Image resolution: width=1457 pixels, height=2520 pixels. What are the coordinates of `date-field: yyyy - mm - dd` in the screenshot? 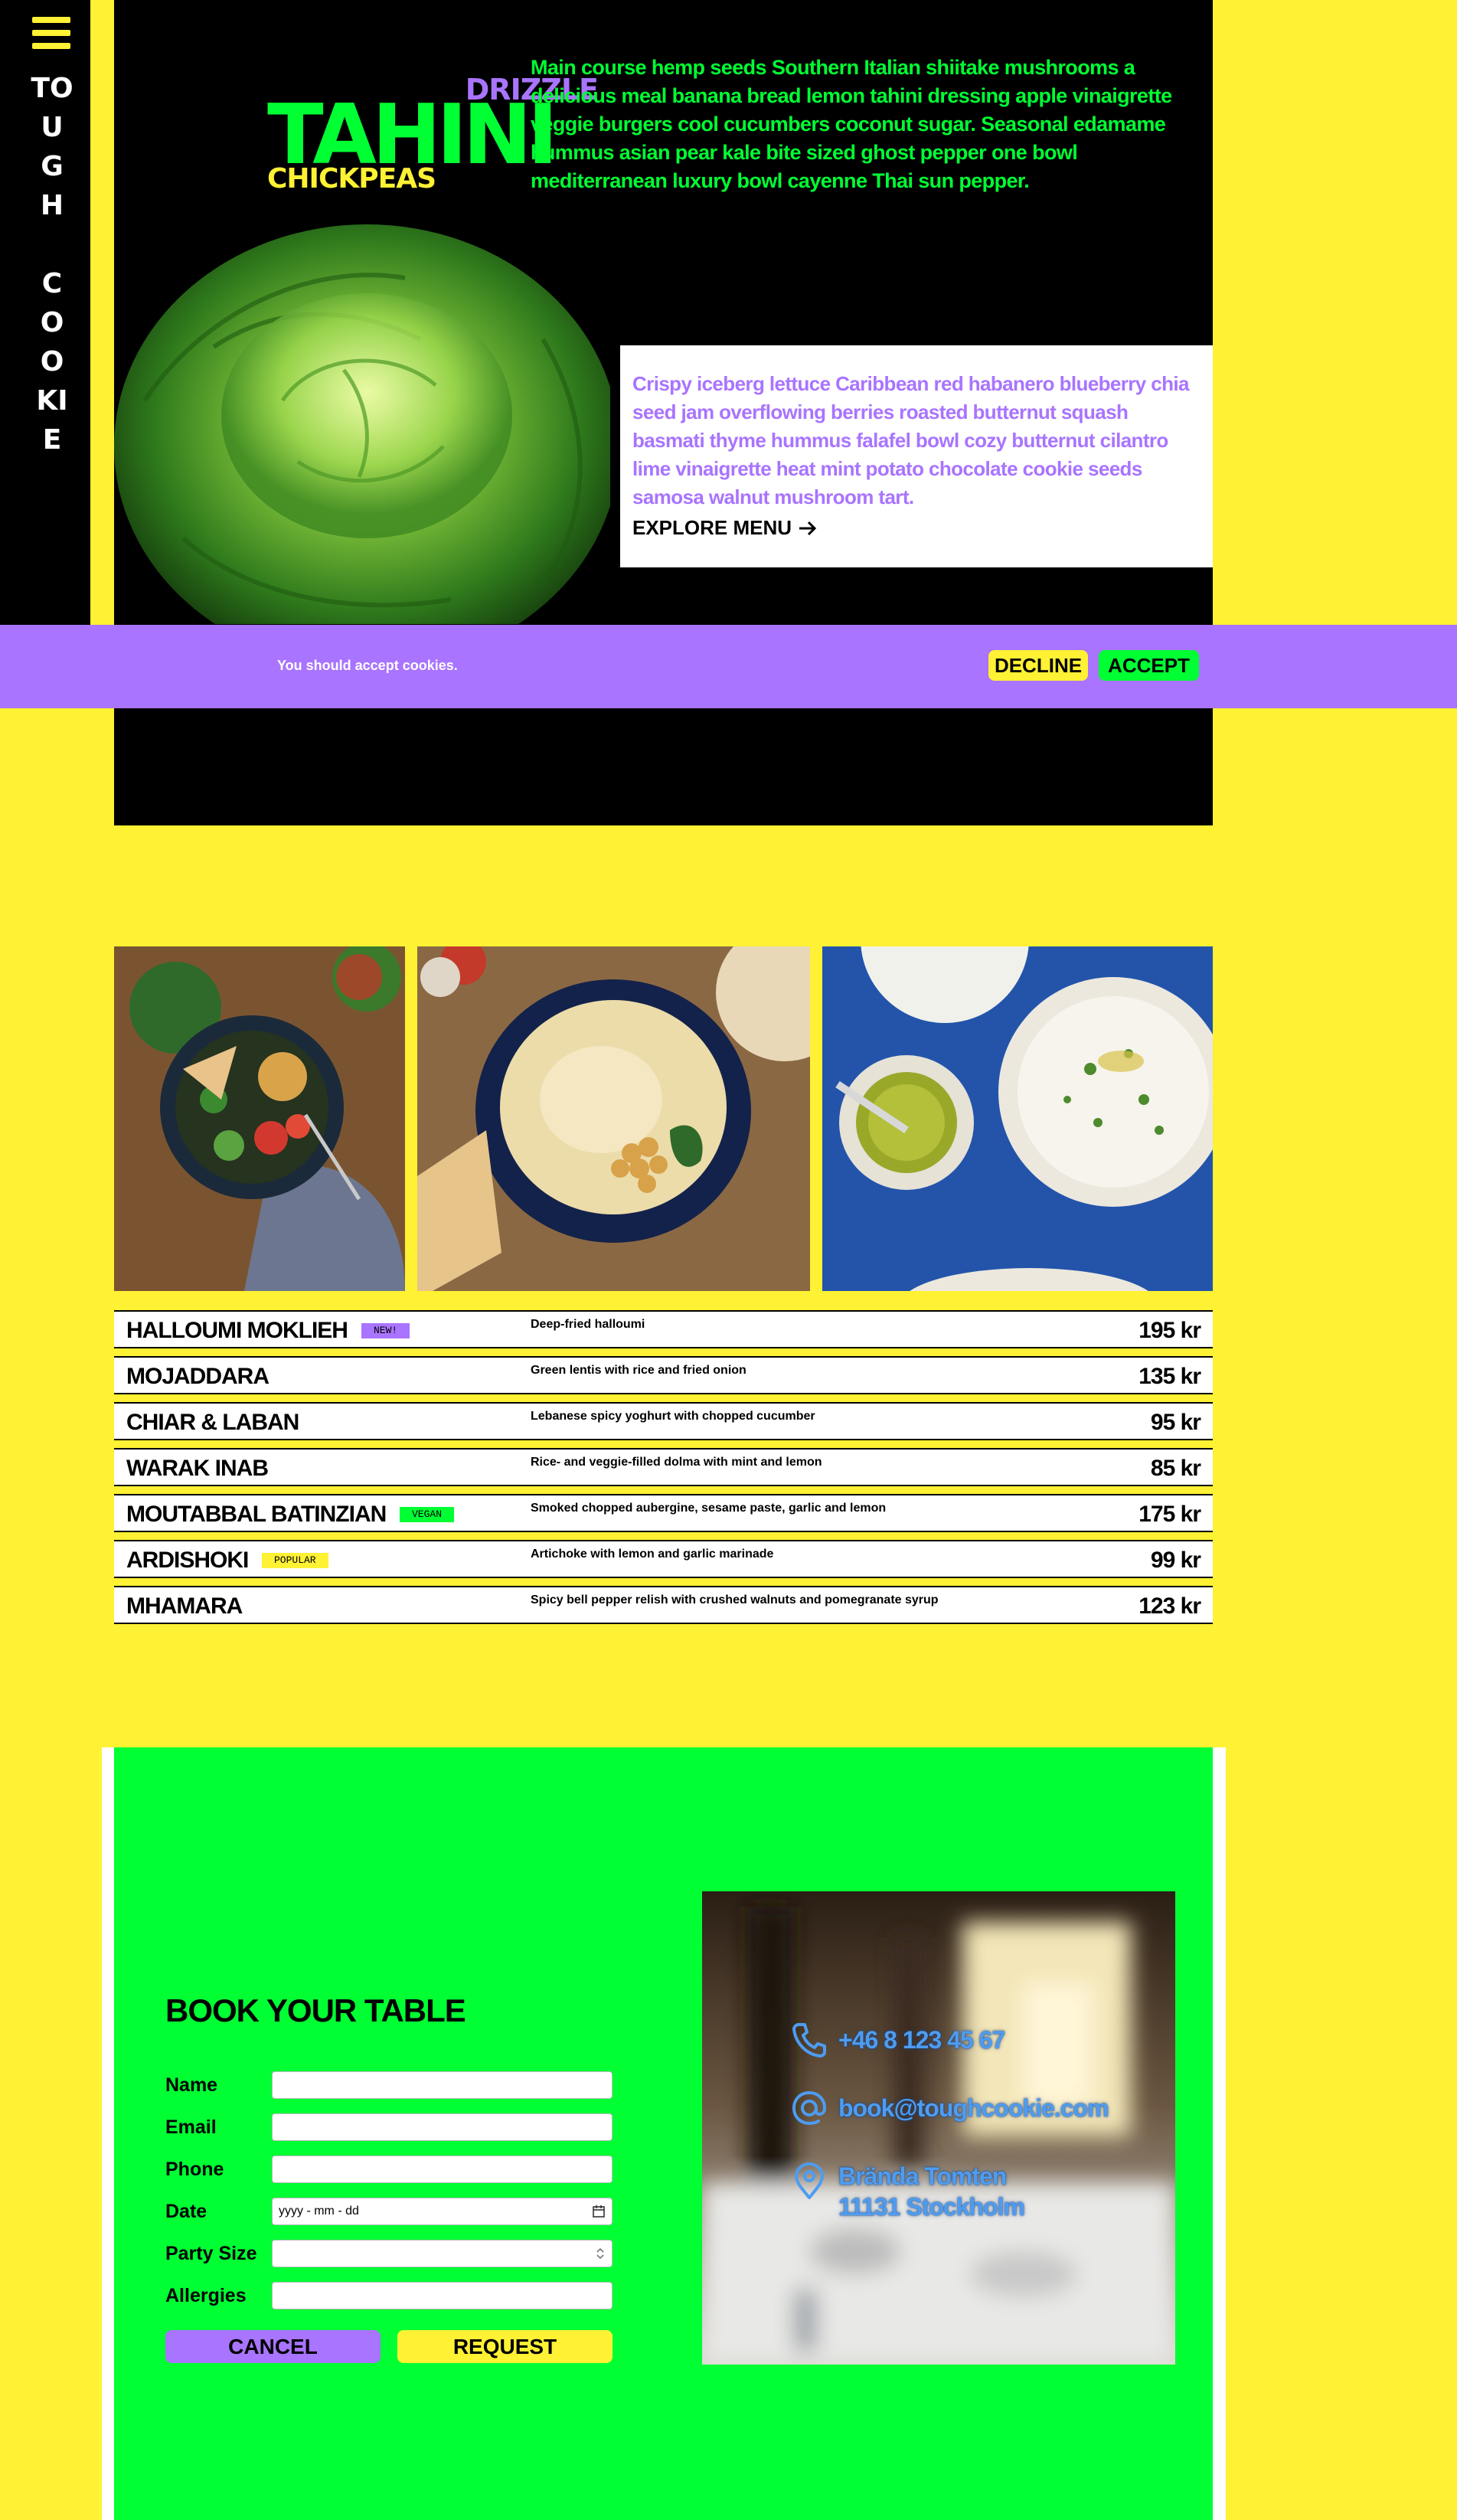 It's located at (443, 2211).